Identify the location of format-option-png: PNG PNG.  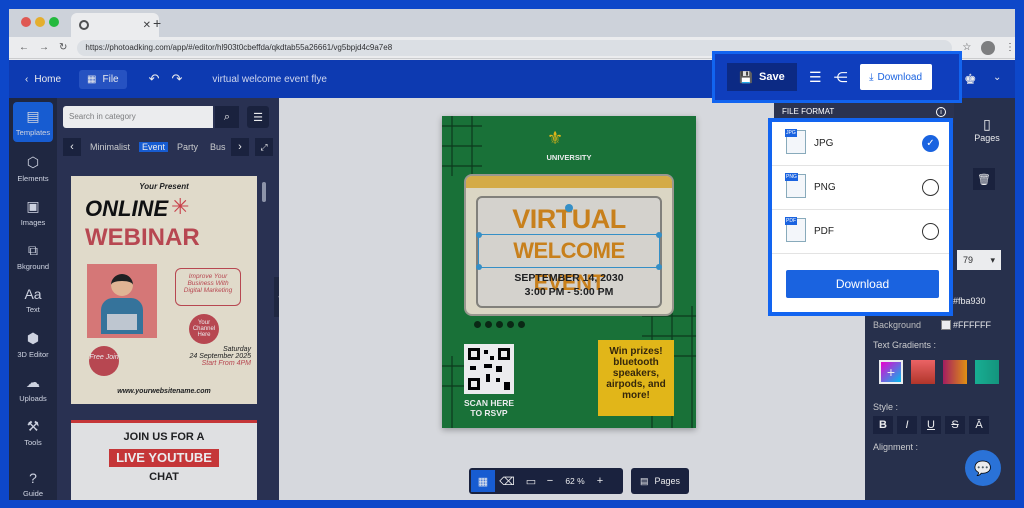
(860, 188).